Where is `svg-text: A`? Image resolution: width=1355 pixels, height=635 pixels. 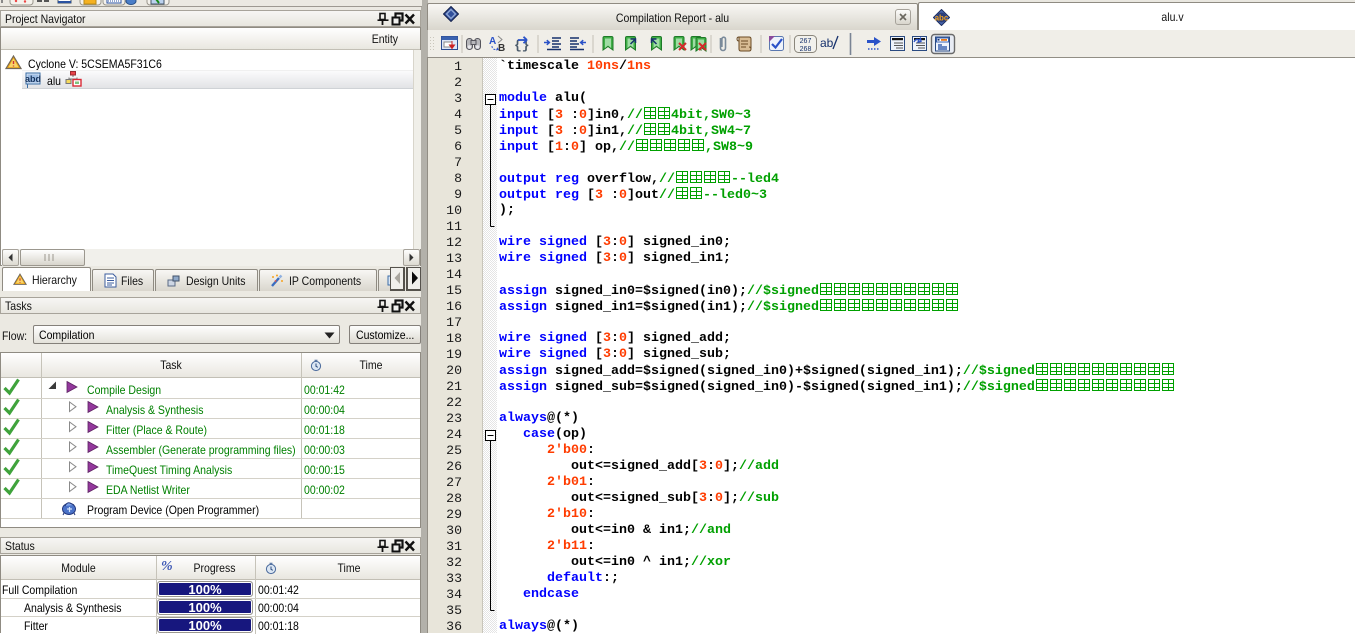
svg-text: A is located at coordinates (492, 41).